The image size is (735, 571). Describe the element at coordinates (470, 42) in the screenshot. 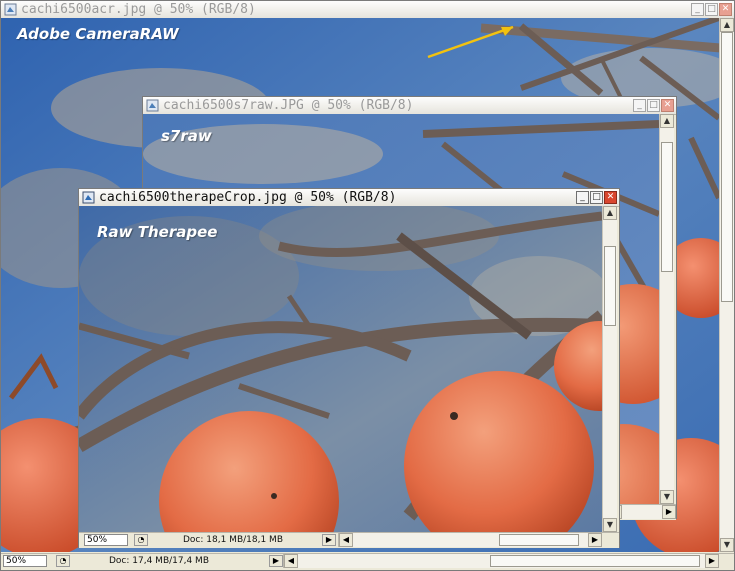

I see `arrow-annotation-icon` at that location.